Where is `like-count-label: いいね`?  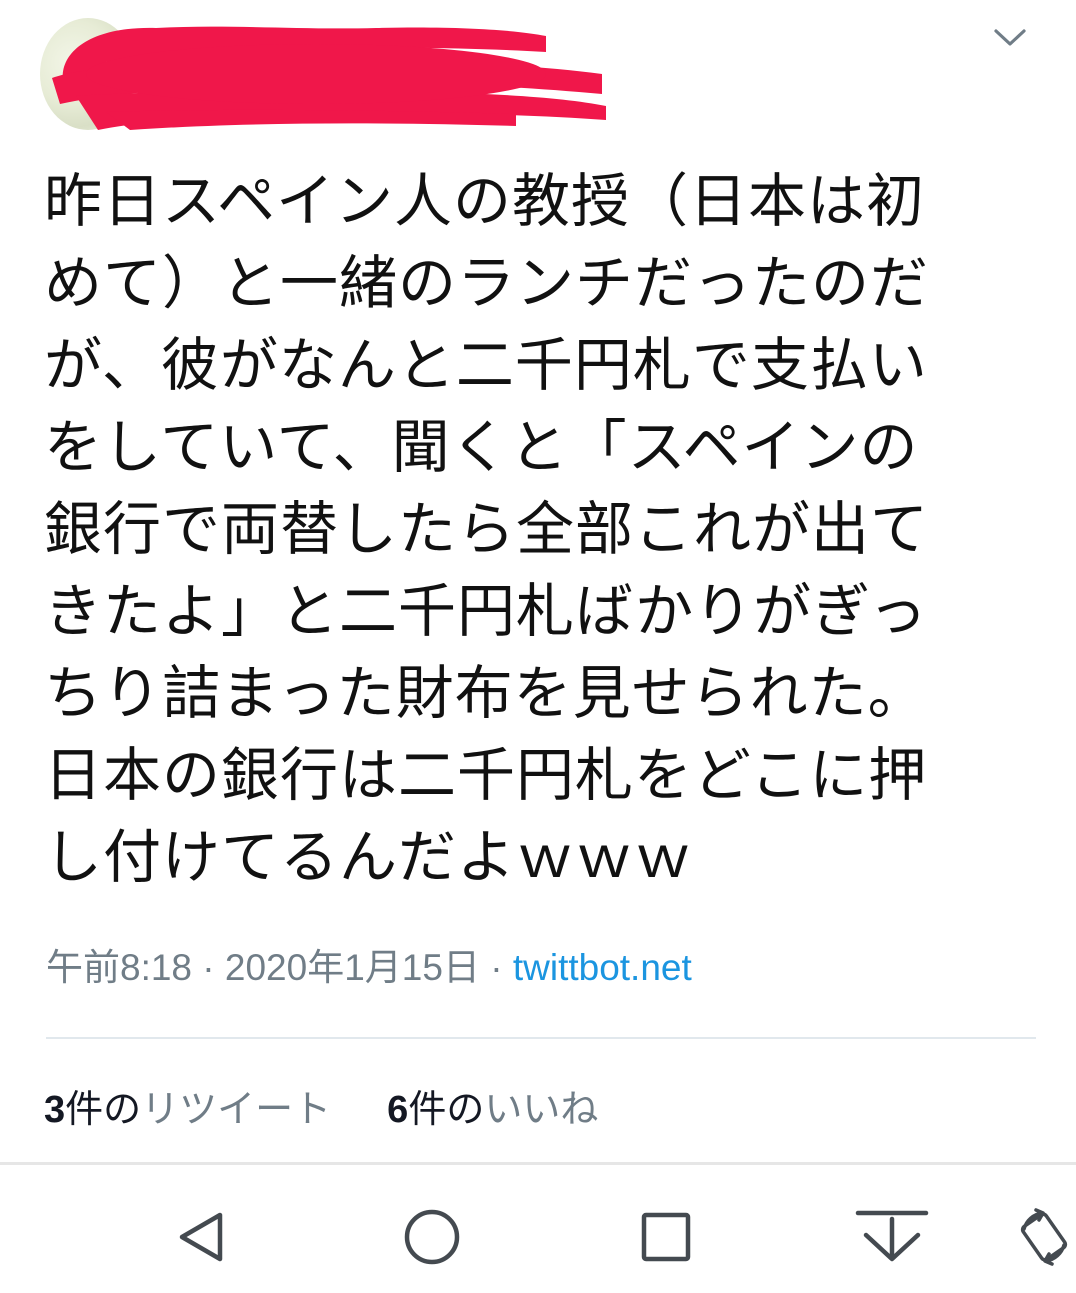
like-count-label: いいね is located at coordinates (541, 1110).